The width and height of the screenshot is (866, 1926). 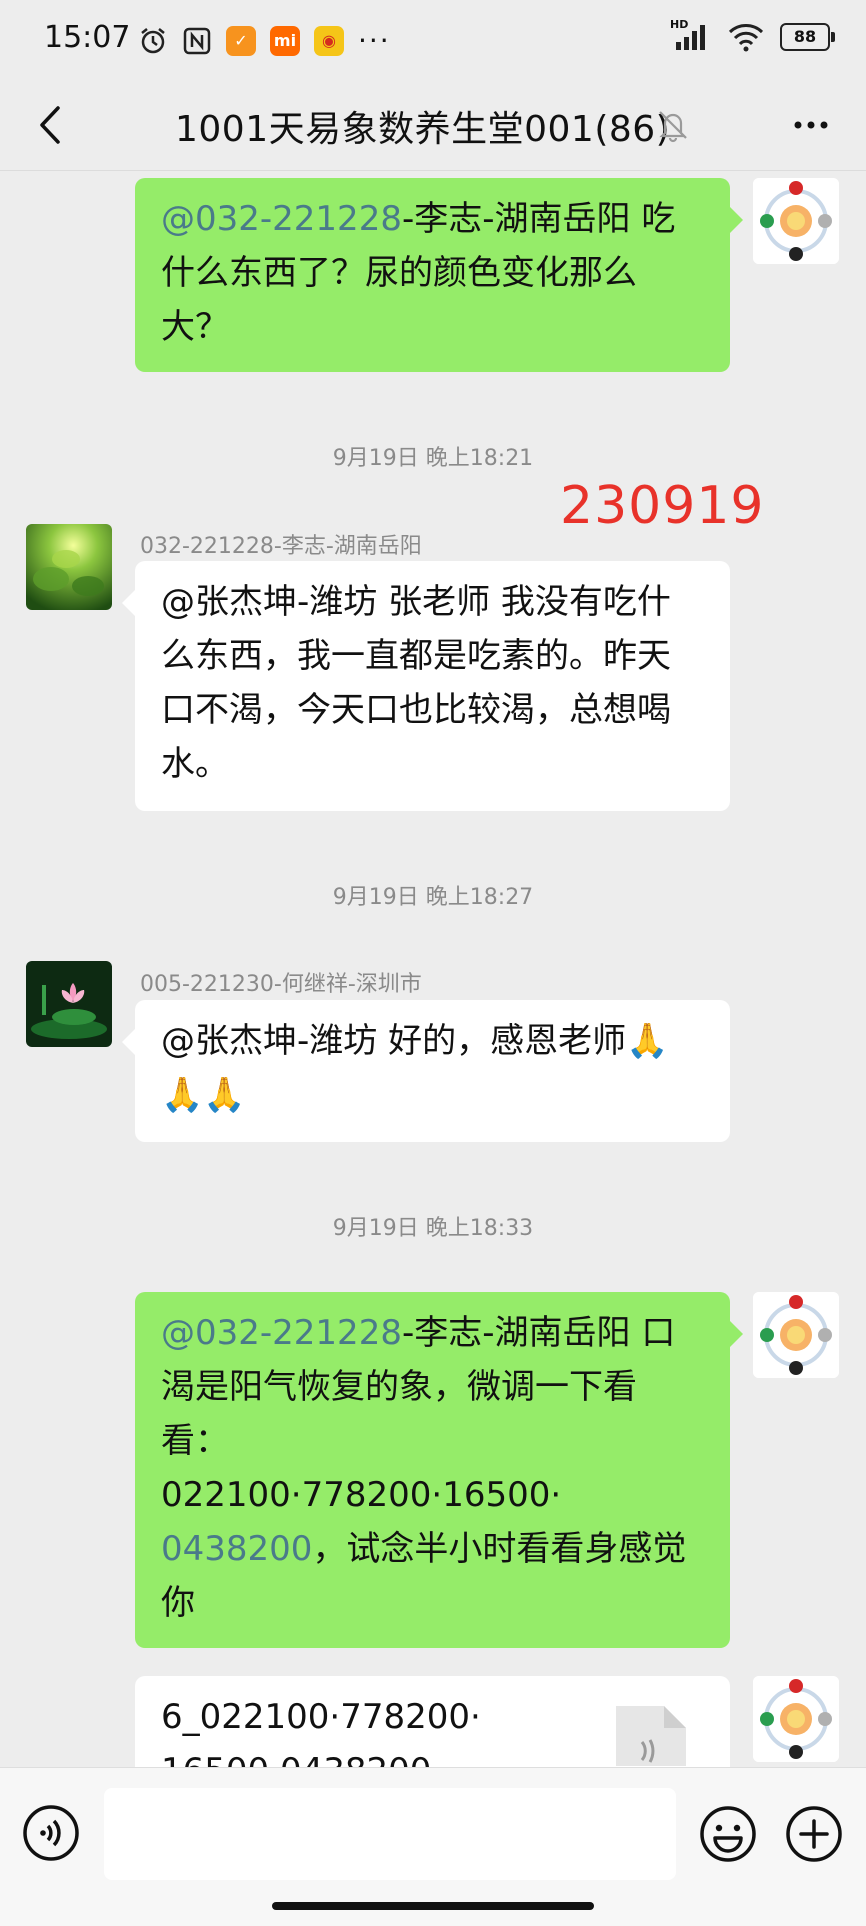 I want to click on sender-name: 005-221230-何继祥-深圳市, so click(x=281, y=984).